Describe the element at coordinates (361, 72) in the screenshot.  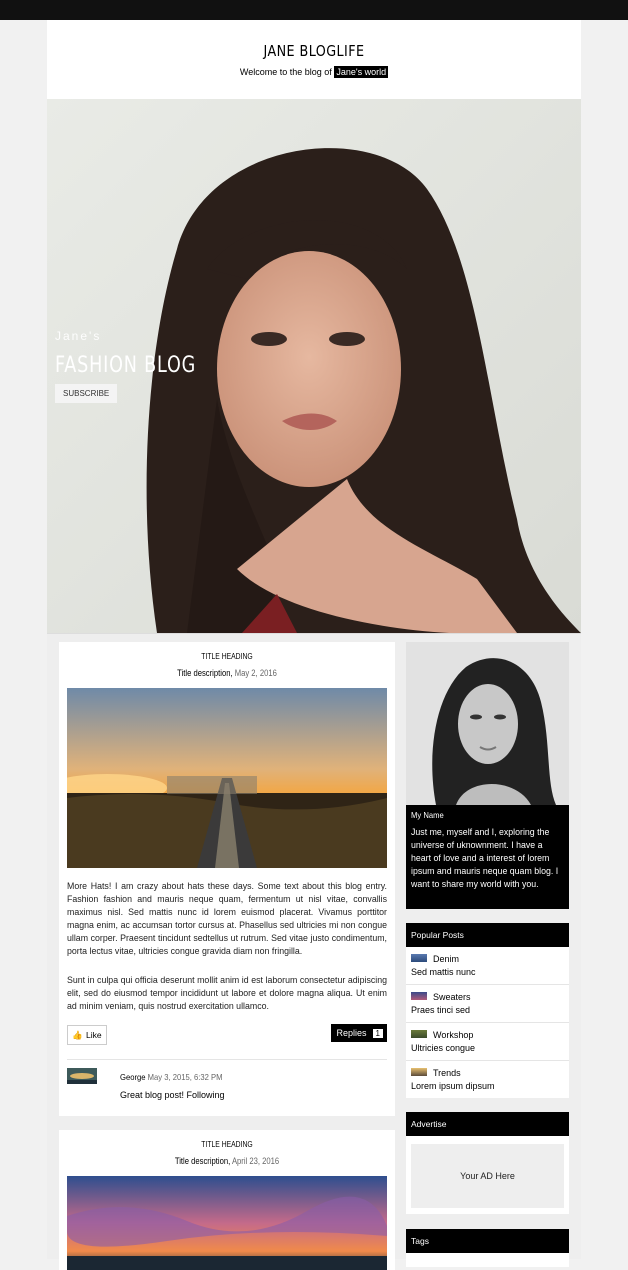
I see `tagline-highlight: Jane's world` at that location.